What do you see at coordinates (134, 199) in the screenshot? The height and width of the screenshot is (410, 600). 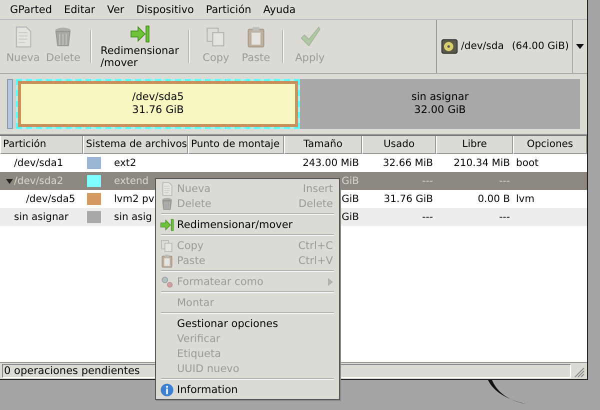 I see `filesystem-name: lvm2 pv` at bounding box center [134, 199].